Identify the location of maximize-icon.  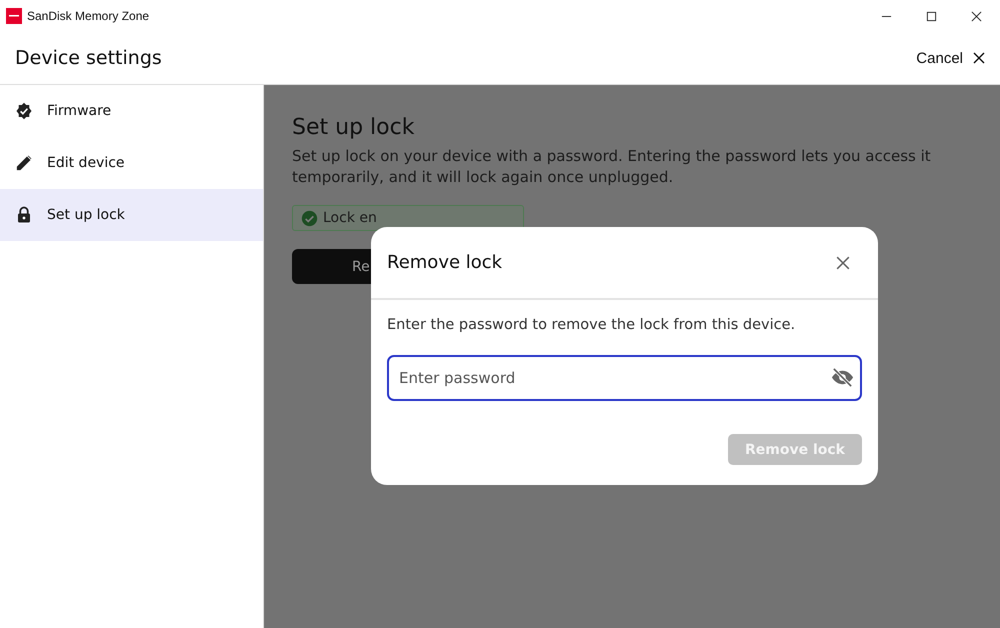
(931, 16).